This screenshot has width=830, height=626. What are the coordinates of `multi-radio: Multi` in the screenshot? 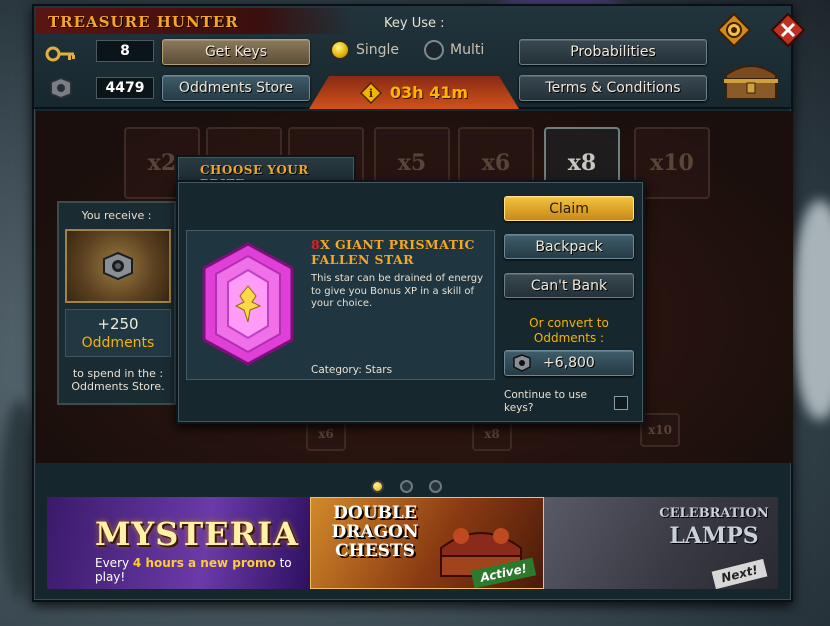 It's located at (454, 50).